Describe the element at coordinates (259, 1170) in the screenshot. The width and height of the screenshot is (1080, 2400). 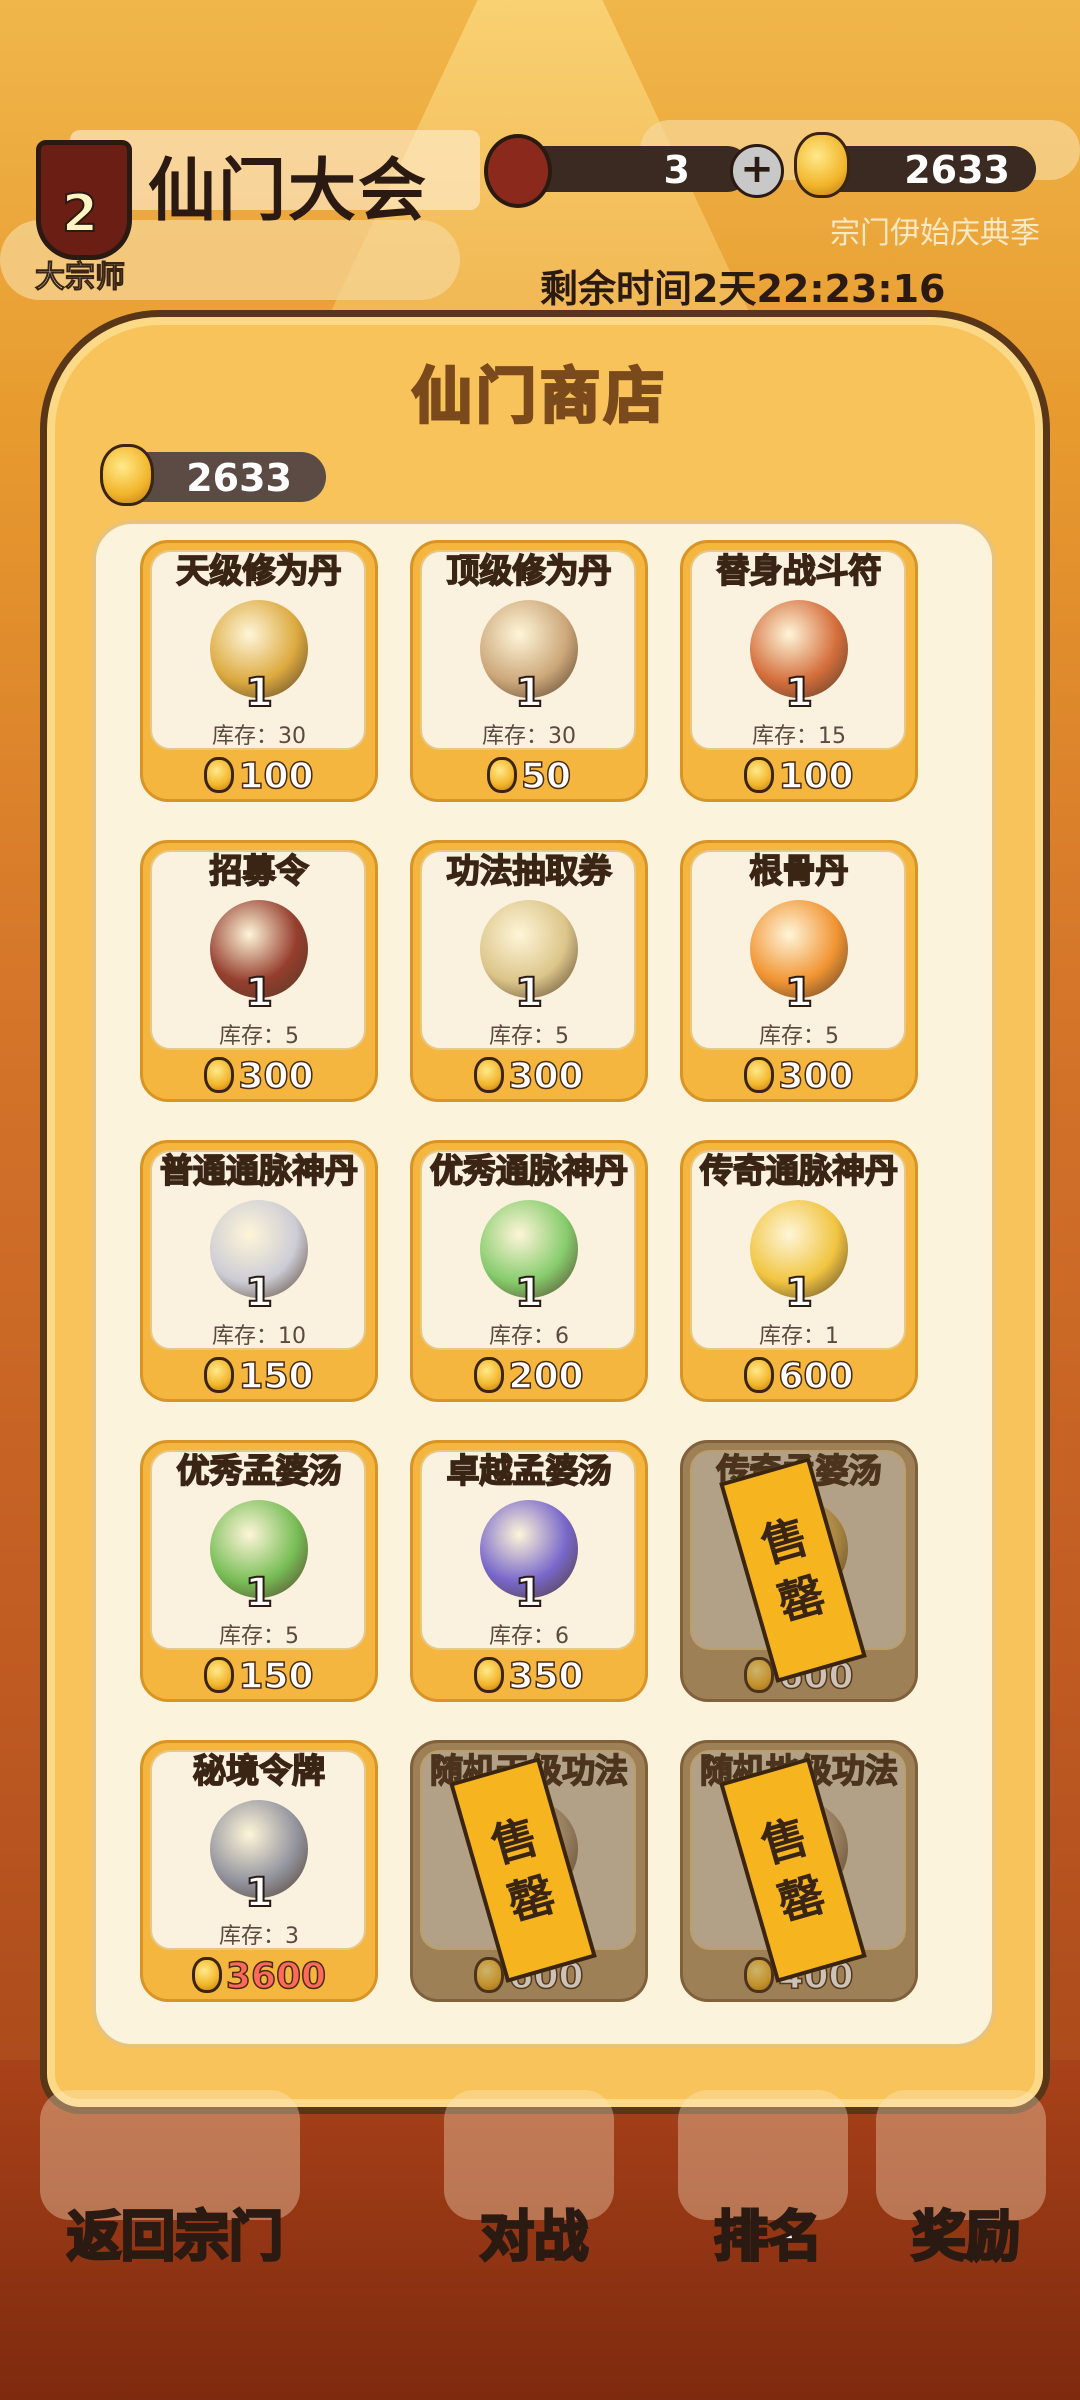
I see `item-name: 普通通脉神丹` at that location.